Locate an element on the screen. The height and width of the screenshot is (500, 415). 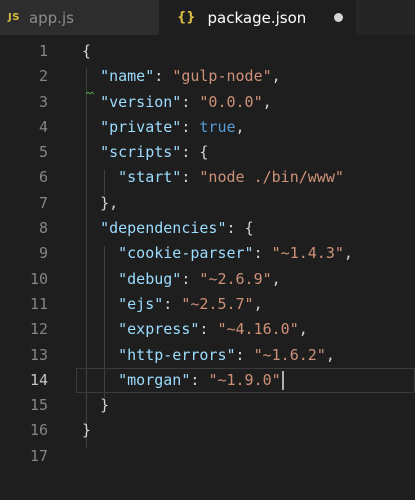
code-line: "cookie-parser": "~1.4.3", is located at coordinates (248, 253).